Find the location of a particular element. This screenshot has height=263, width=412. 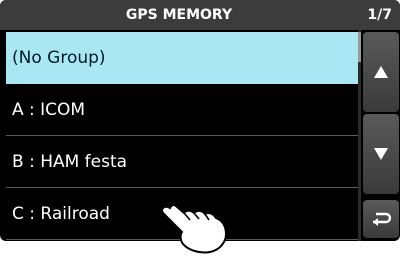

return-arrow-icon is located at coordinates (382, 219).